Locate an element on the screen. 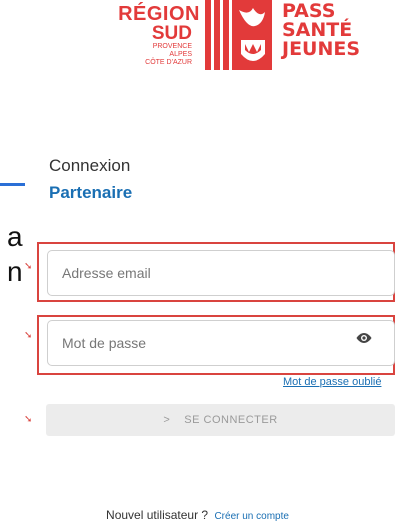 The image size is (395, 527). region-emblem-icon is located at coordinates (238, 35).